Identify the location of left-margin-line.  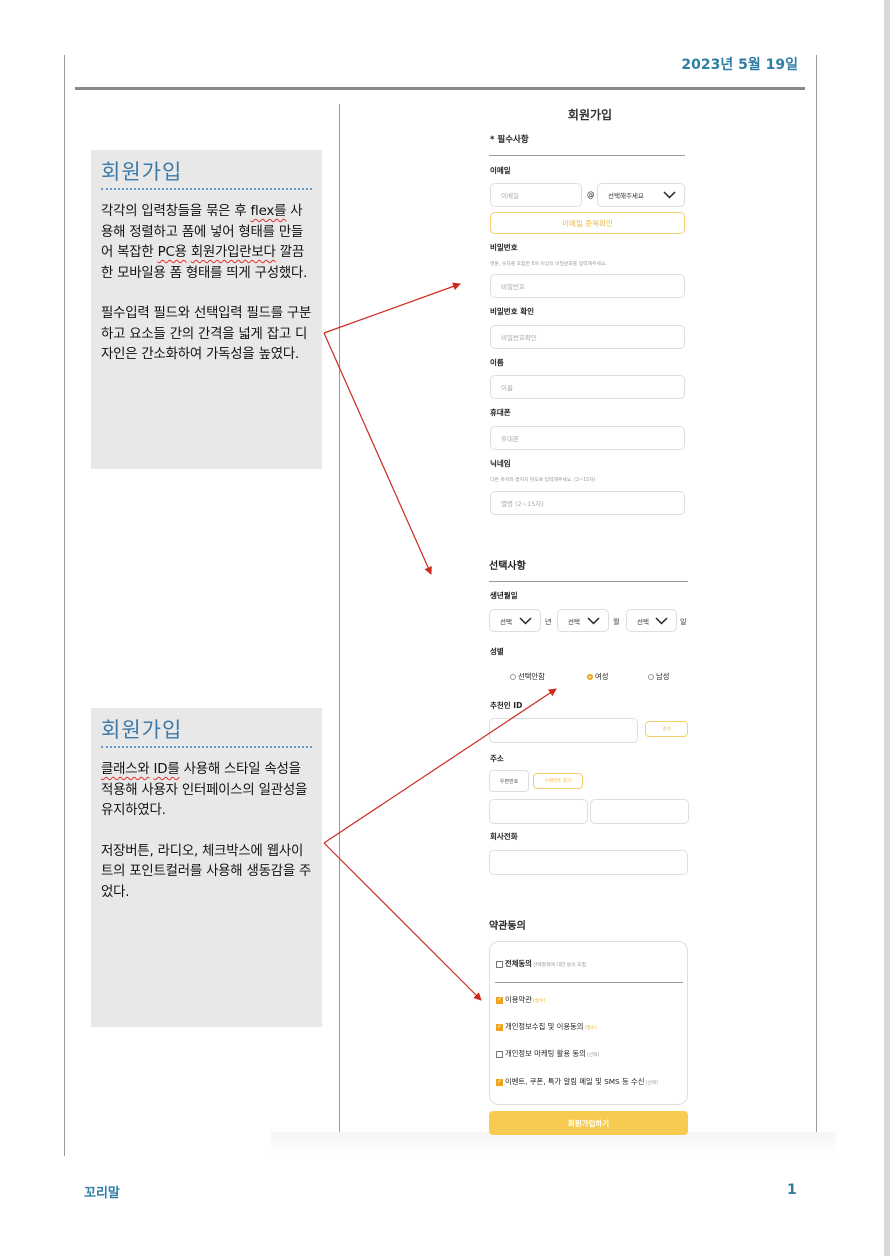
(64, 605).